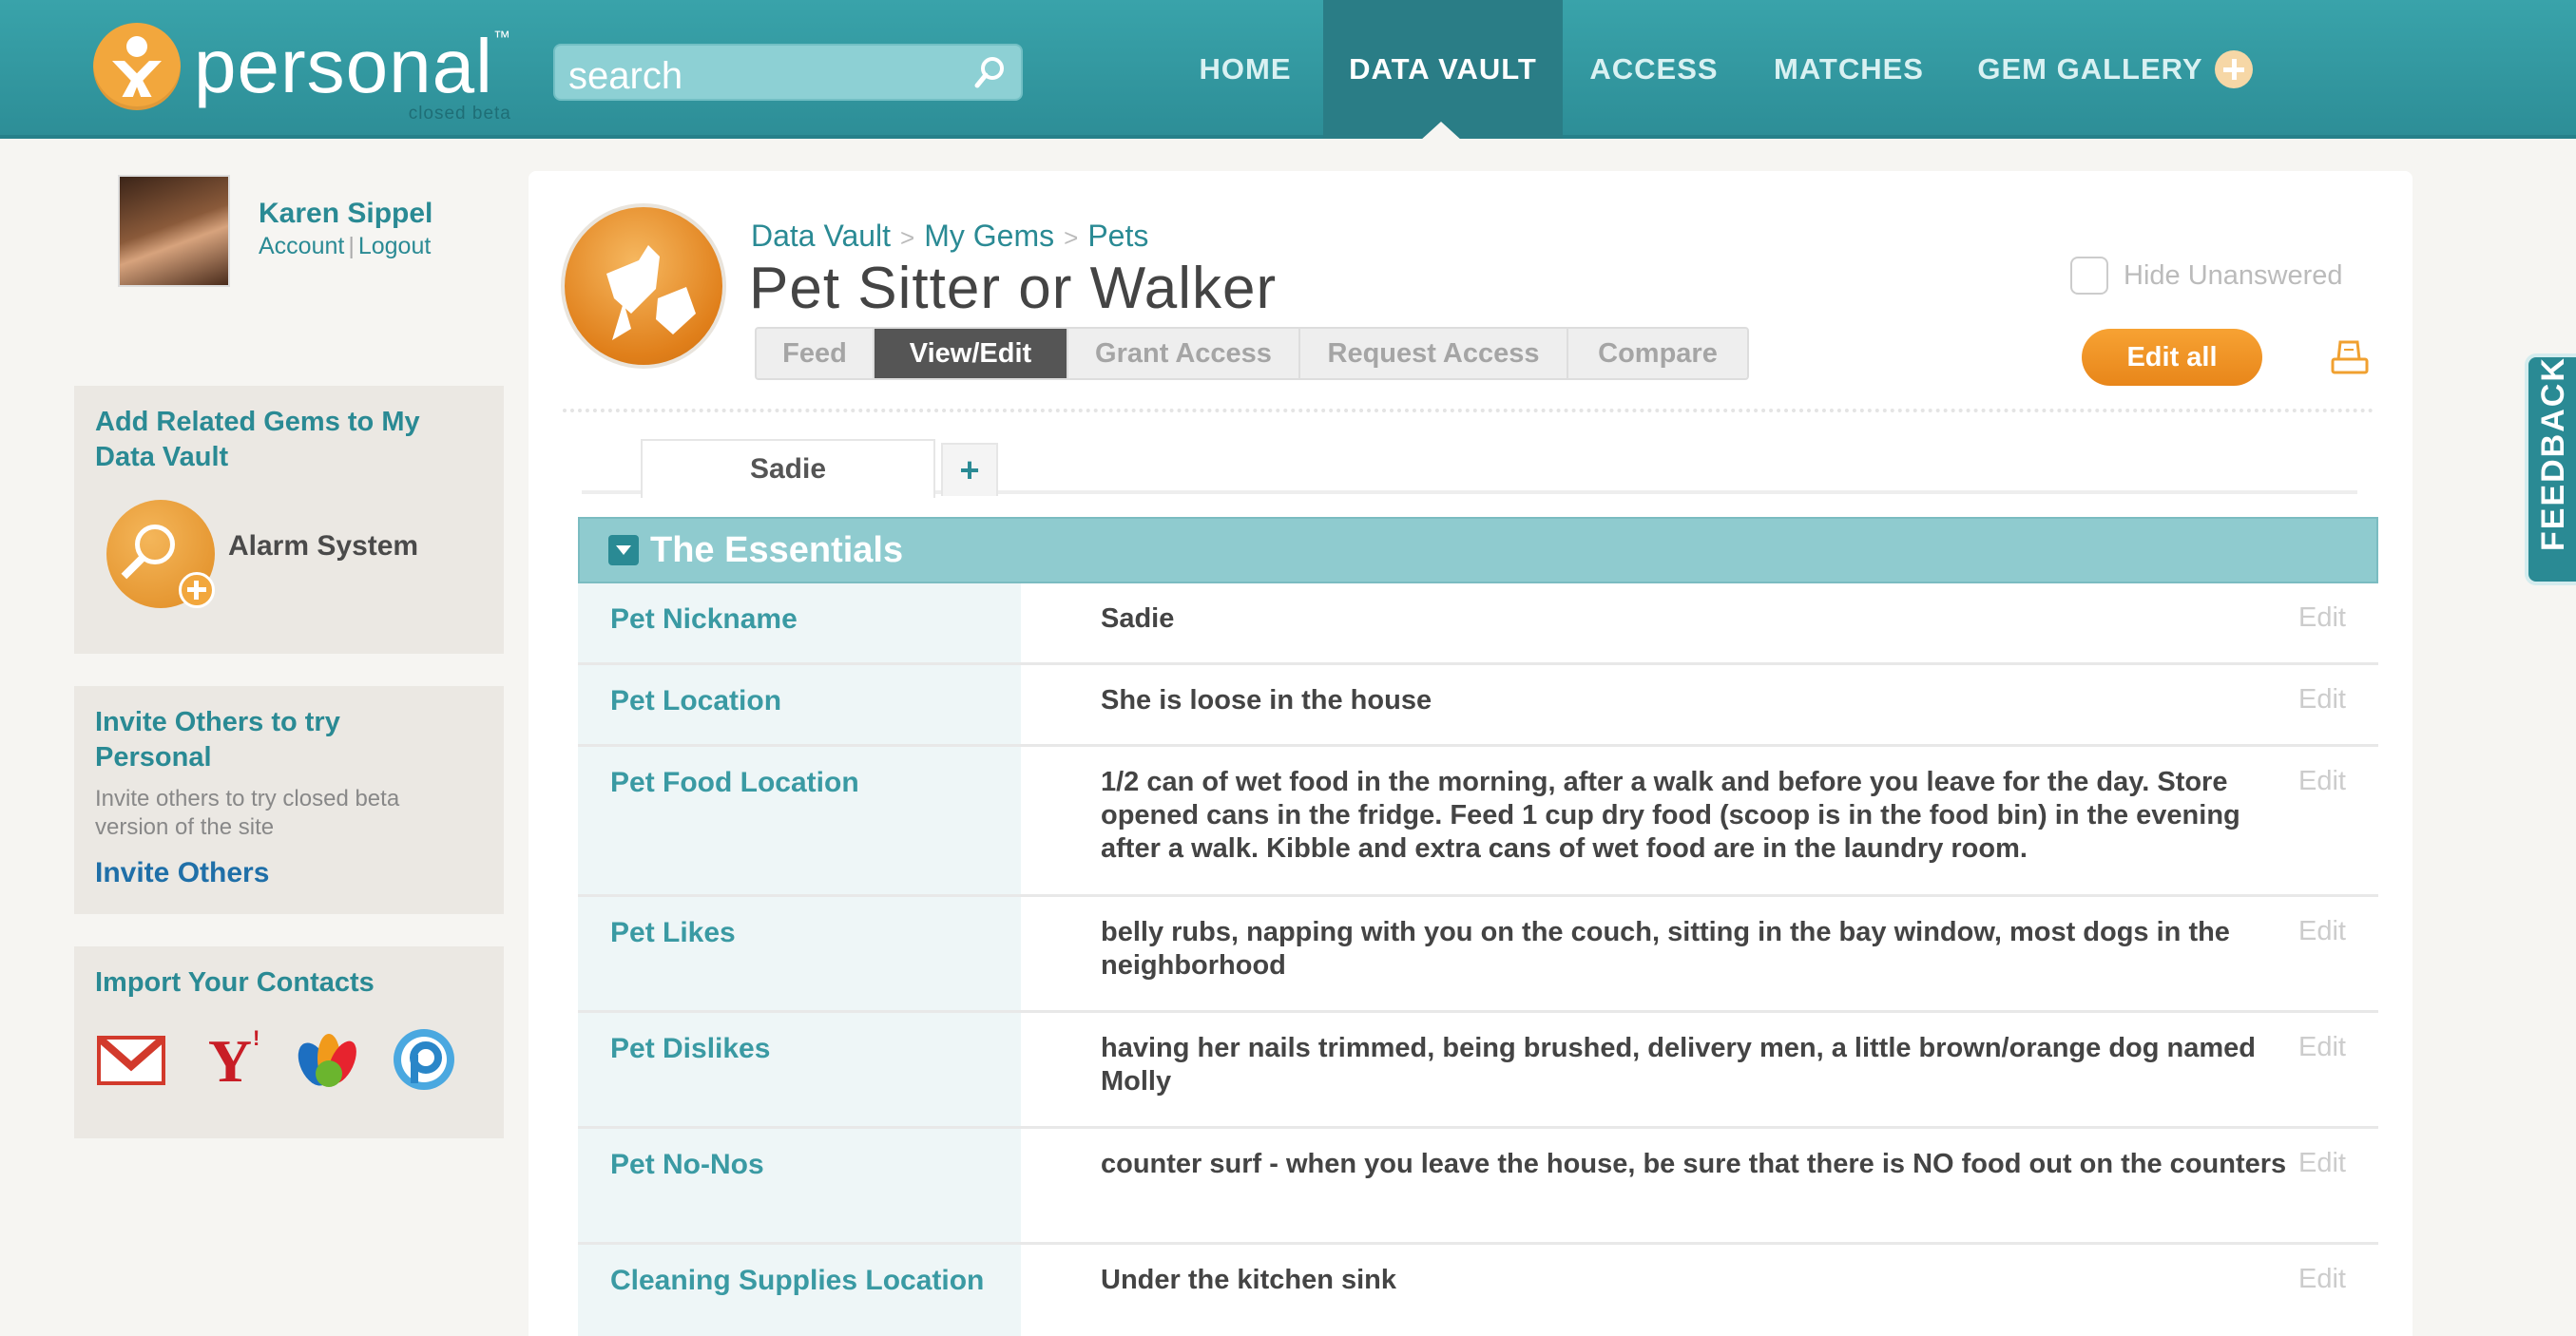  Describe the element at coordinates (970, 469) in the screenshot. I see `add-pet-tab-button: +` at that location.